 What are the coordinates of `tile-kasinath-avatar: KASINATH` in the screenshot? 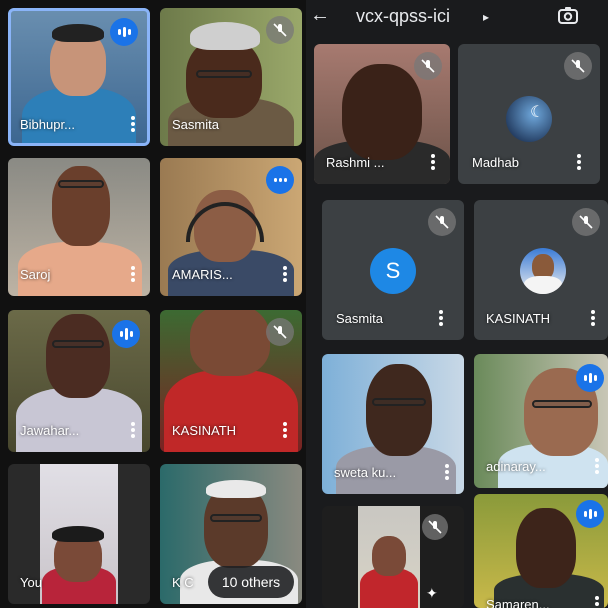 It's located at (541, 270).